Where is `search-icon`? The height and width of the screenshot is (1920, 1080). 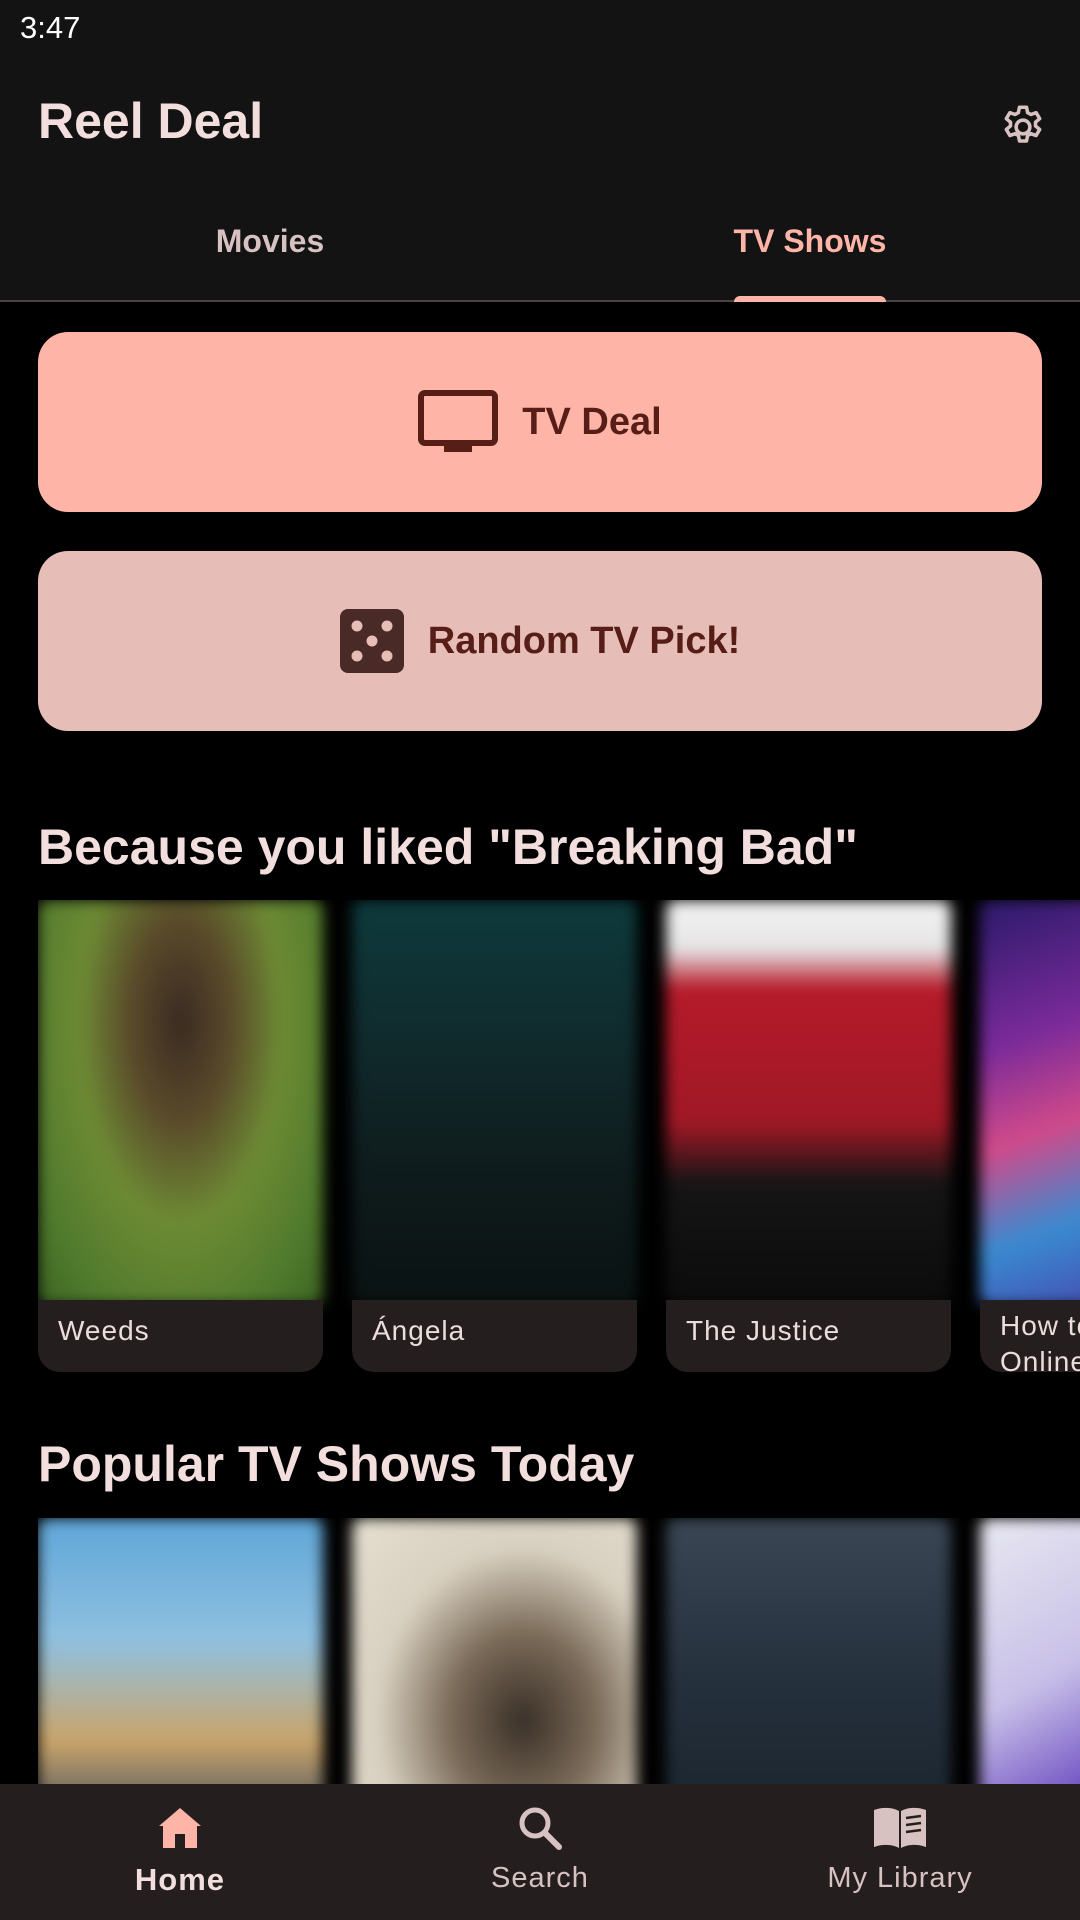
search-icon is located at coordinates (540, 1828).